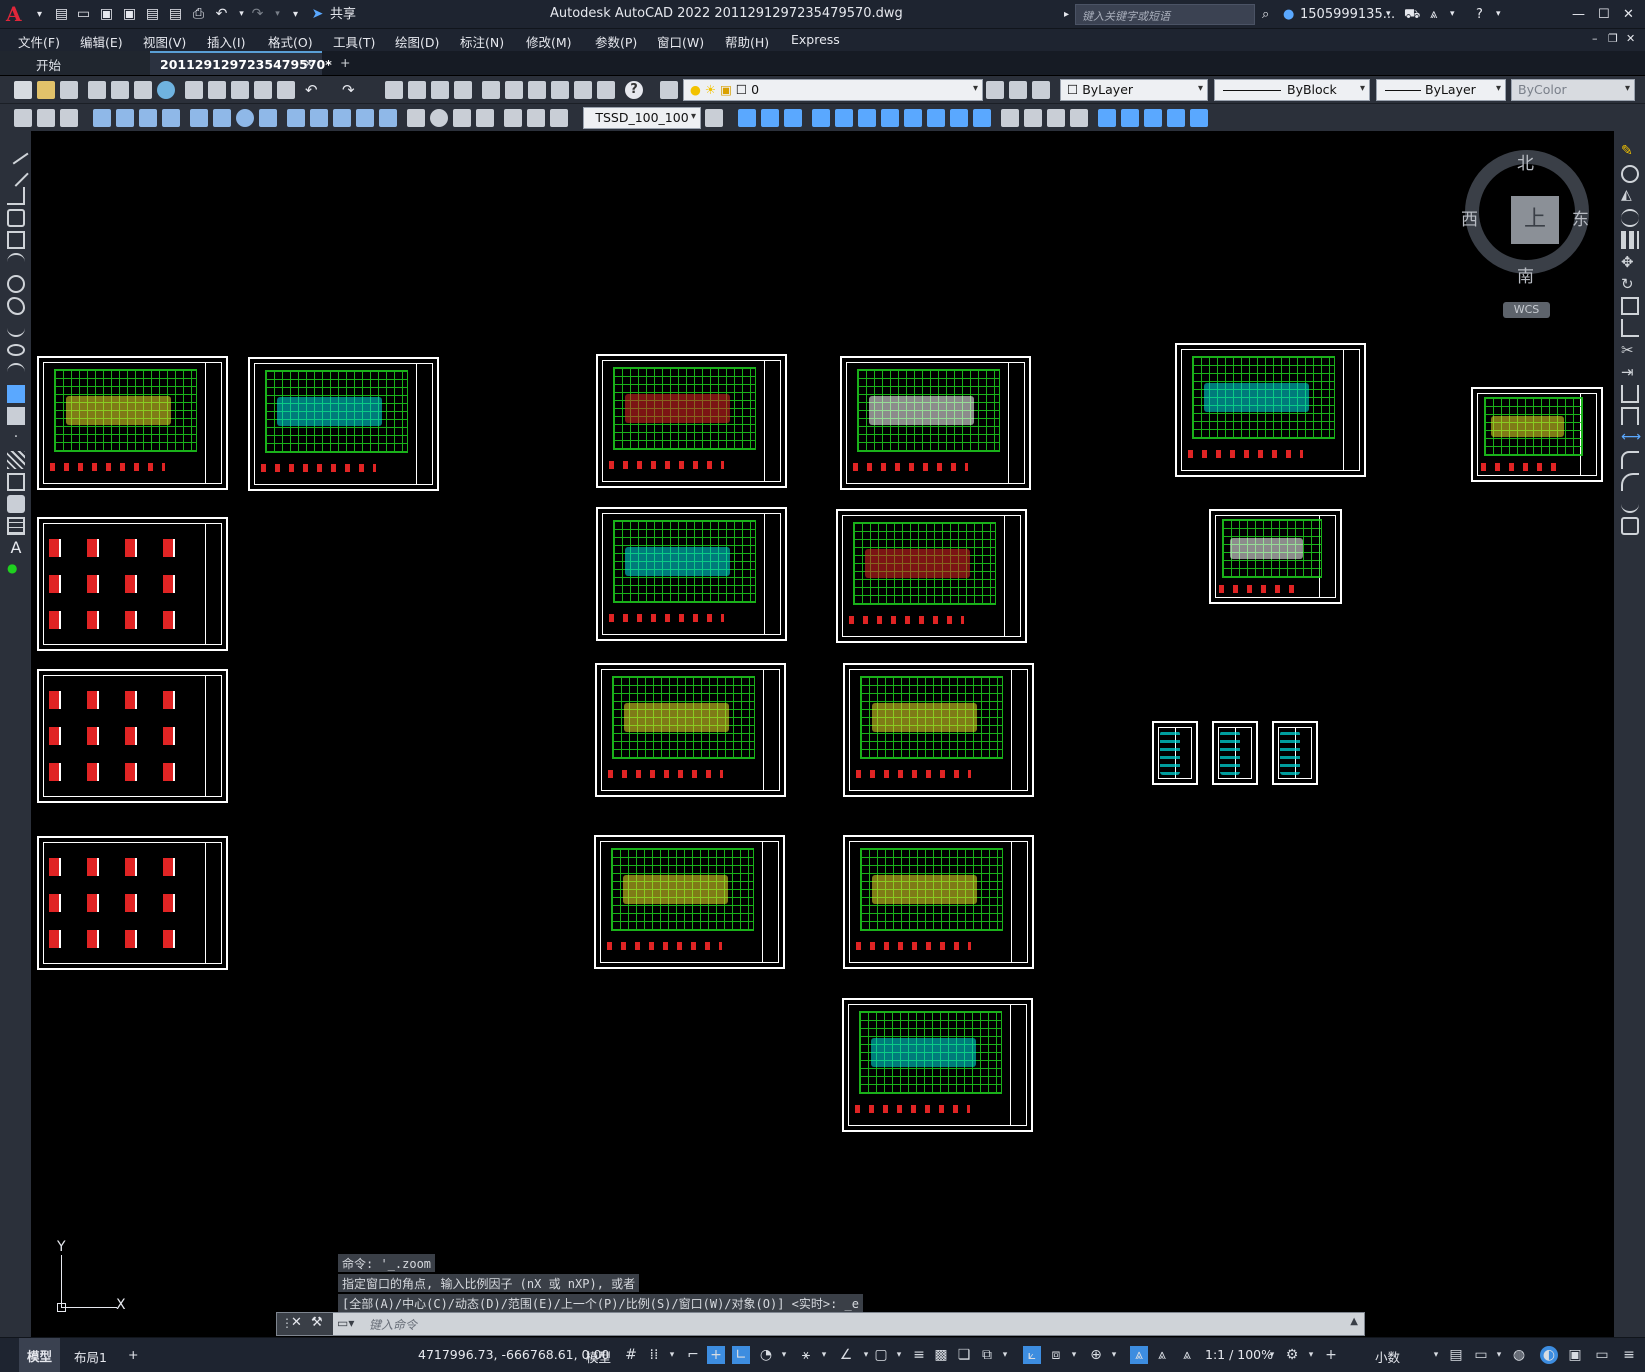 This screenshot has width=1645, height=1372. Describe the element at coordinates (345, 63) in the screenshot. I see `new-tab-button: +` at that location.